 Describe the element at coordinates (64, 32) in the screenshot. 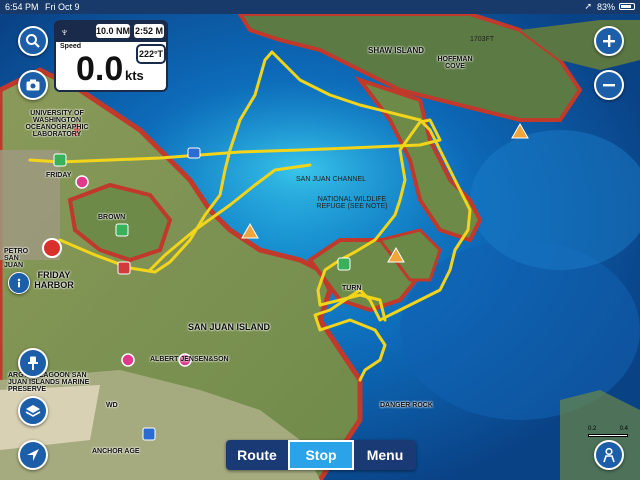

I see `app-logo-icon: ♆` at that location.